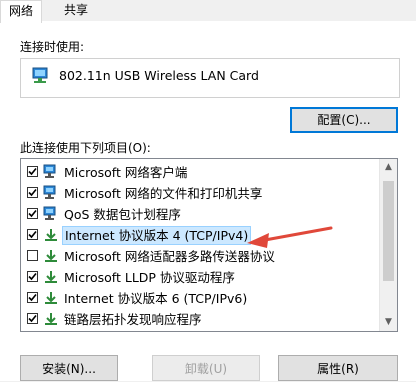 Image resolution: width=416 pixels, height=382 pixels. I want to click on item-label: QoS 数据包计划程序, so click(122, 214).